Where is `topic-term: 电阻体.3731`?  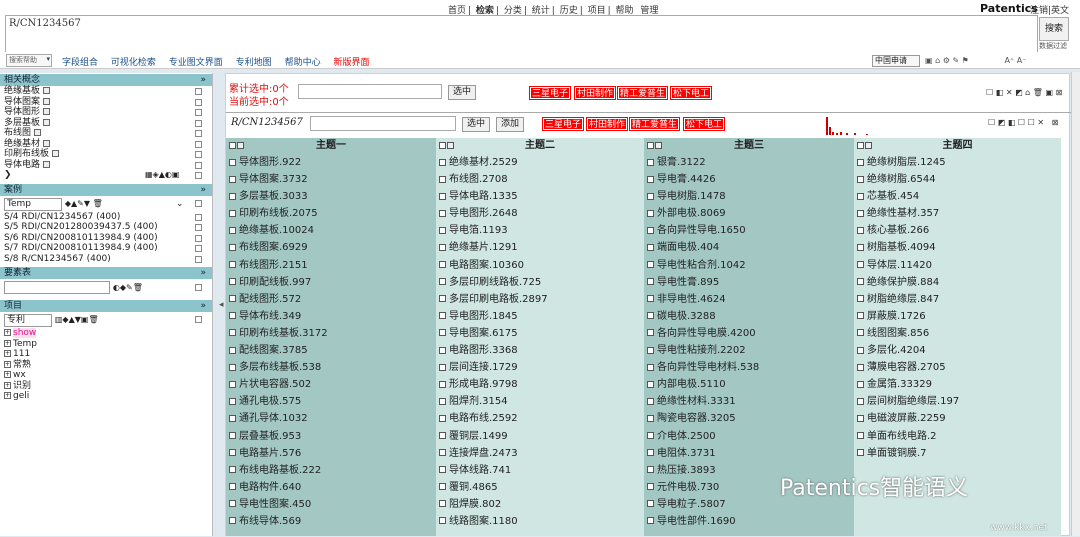 topic-term: 电阻体.3731 is located at coordinates (749, 453).